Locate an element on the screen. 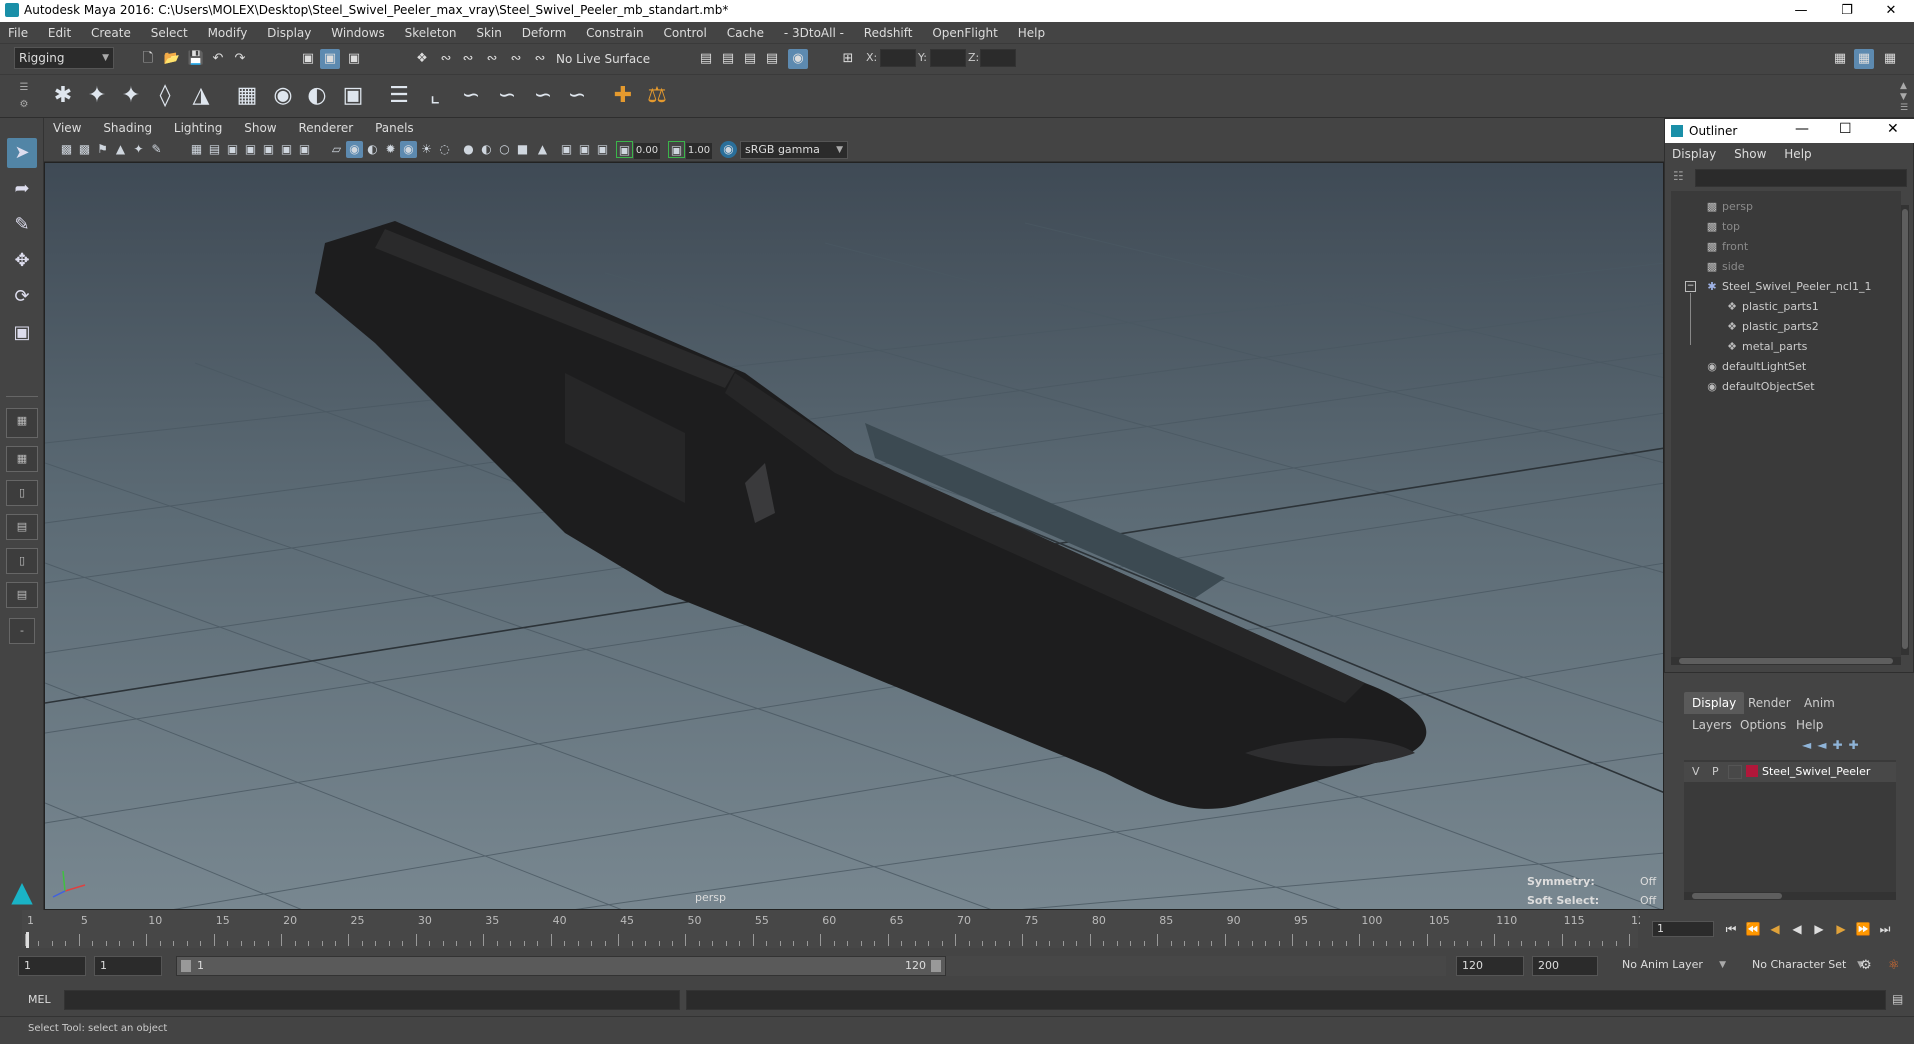 This screenshot has height=1044, width=1914. outliner-item-plastic-parts1: ❖ plastic_parts1 is located at coordinates (1772, 307).